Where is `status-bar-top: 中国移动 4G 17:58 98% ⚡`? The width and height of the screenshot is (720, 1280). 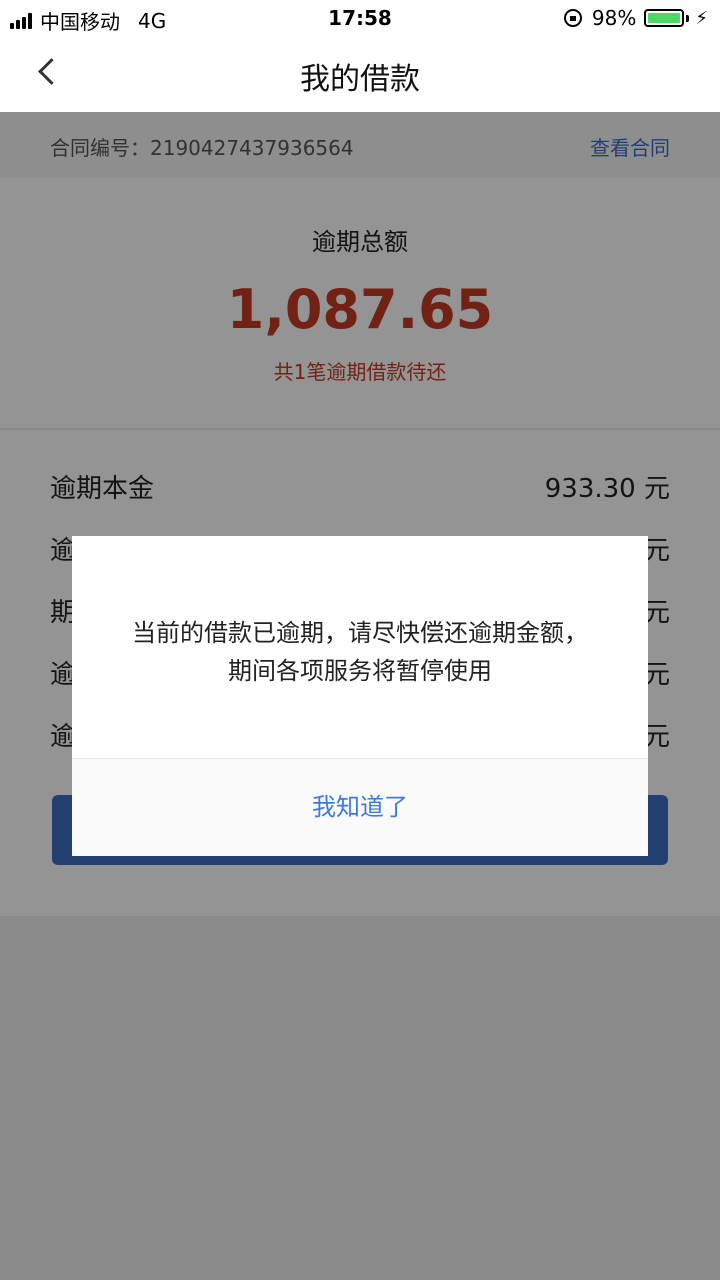
status-bar-top: 中国移动 4G 17:58 98% ⚡ is located at coordinates (360, 18).